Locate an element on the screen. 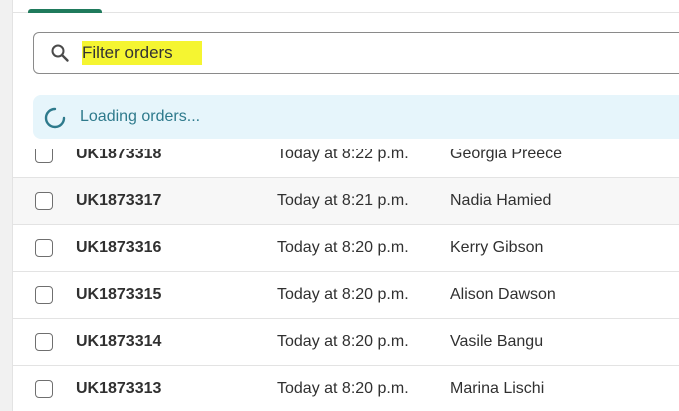 Image resolution: width=679 pixels, height=411 pixels. order-number: UK1873316 is located at coordinates (118, 248).